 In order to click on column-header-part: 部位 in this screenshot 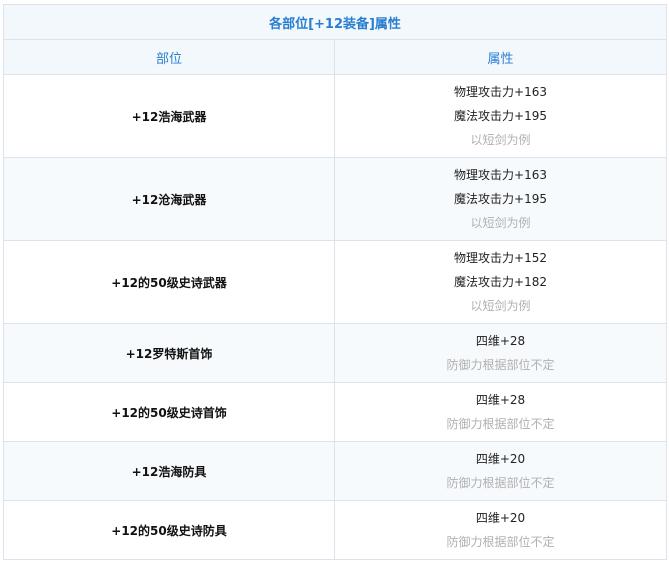, I will do `click(169, 57)`.